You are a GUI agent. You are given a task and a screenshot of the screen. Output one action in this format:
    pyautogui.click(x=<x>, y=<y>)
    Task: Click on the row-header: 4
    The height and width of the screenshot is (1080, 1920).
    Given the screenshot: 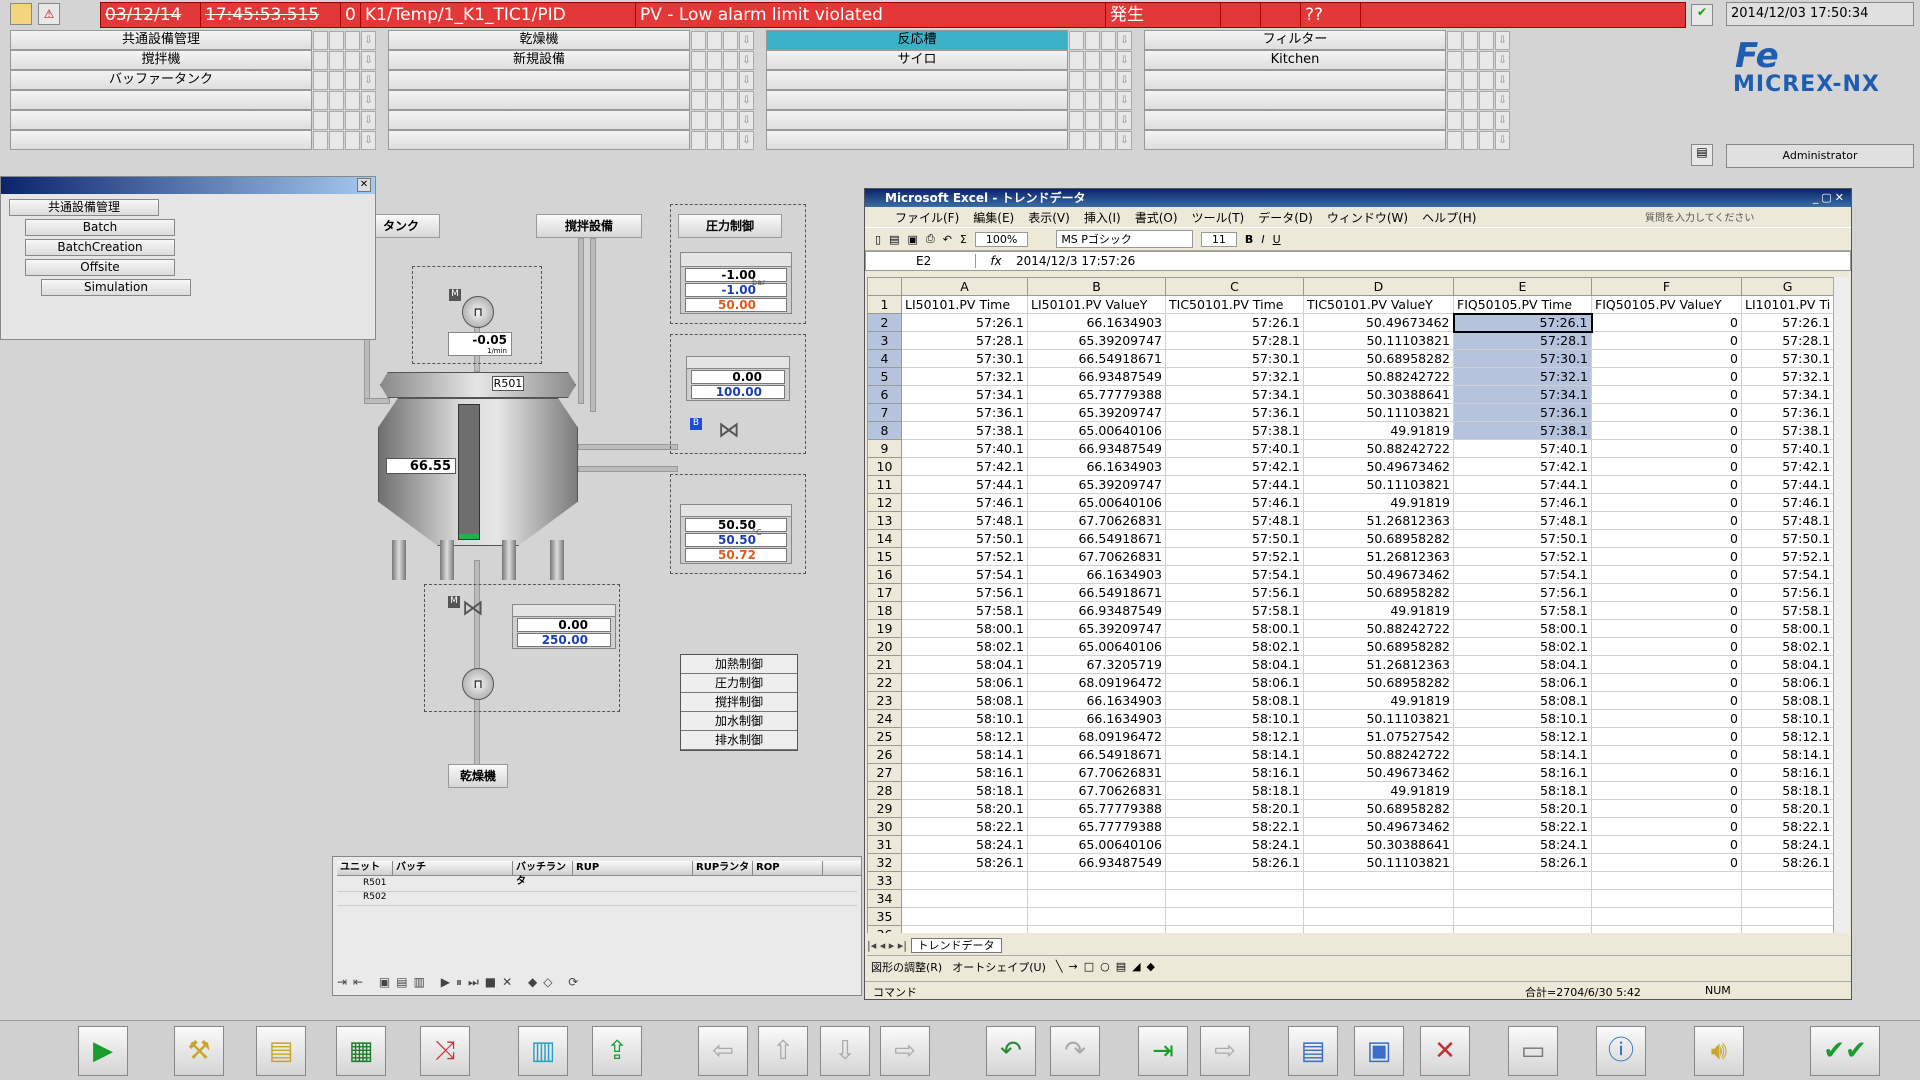 What is the action you would take?
    pyautogui.click(x=884, y=358)
    